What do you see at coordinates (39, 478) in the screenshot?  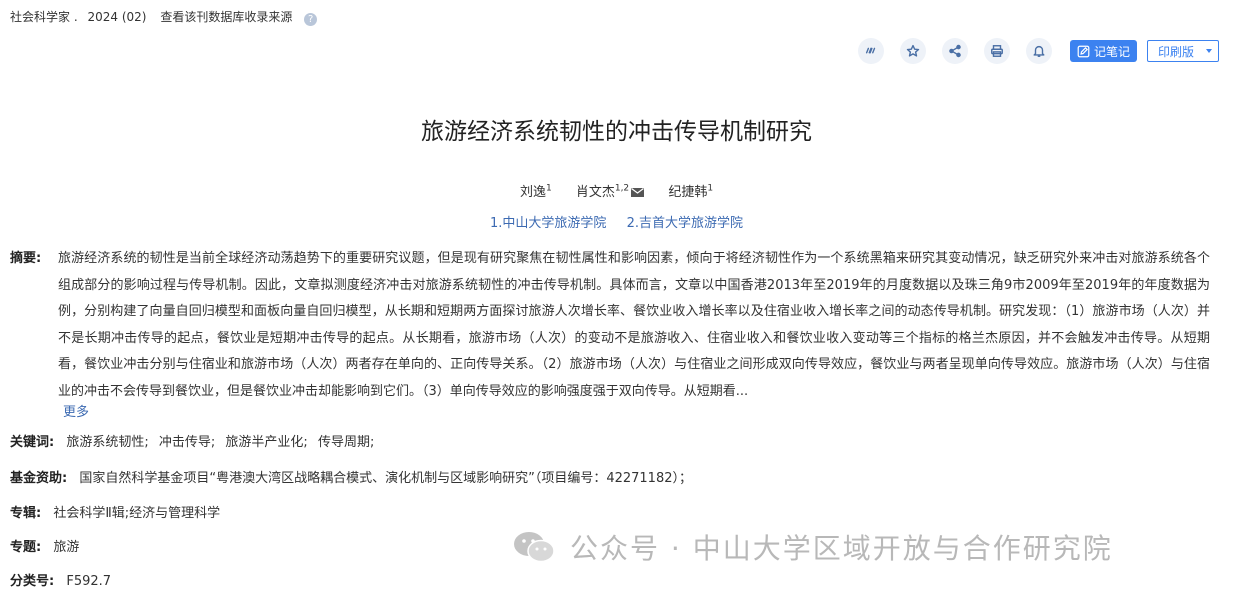 I see `fund-label: 基金资助:` at bounding box center [39, 478].